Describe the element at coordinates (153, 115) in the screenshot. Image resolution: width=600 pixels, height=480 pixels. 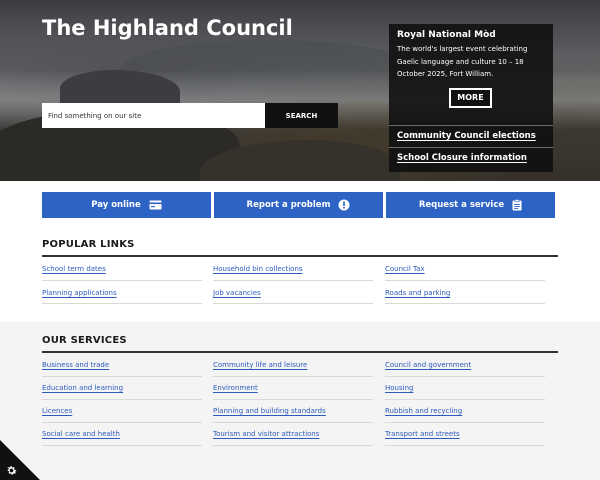
I see `search-input` at that location.